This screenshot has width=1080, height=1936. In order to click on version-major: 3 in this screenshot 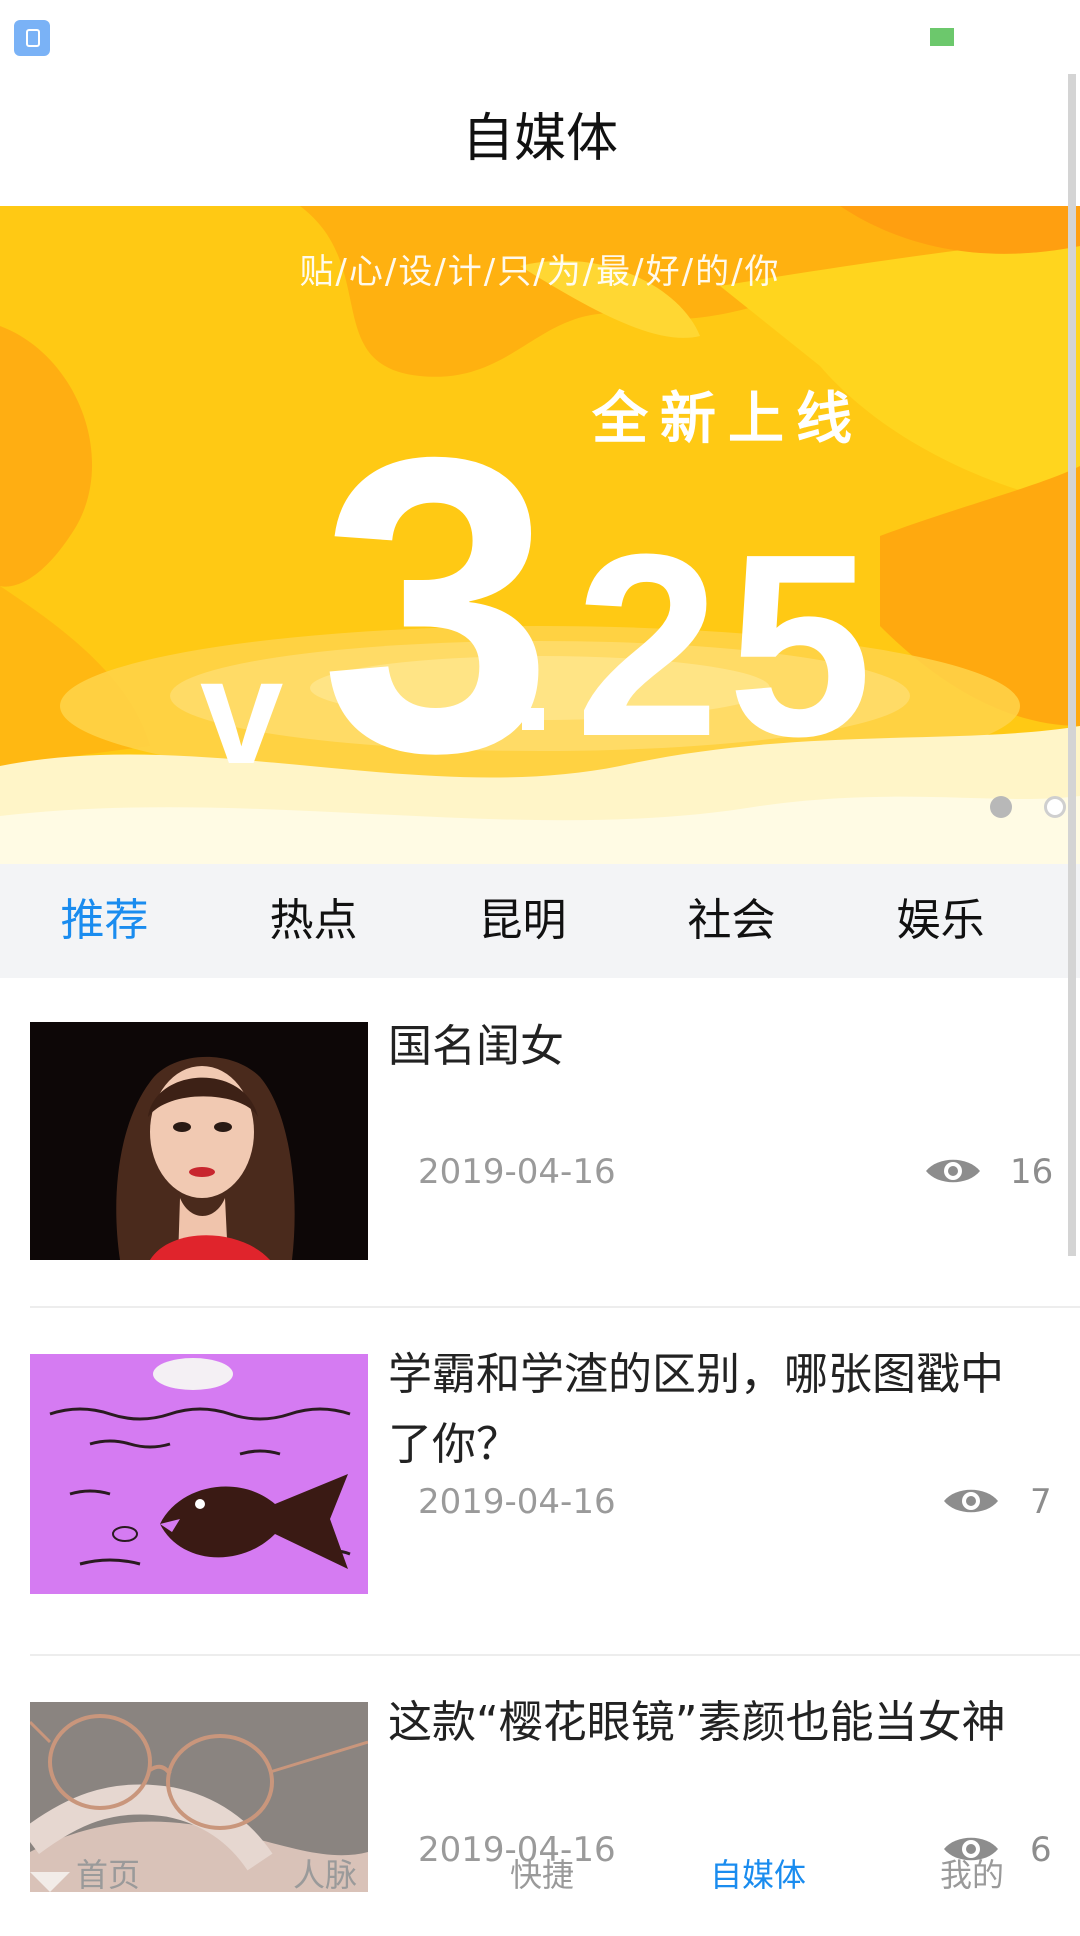, I will do `click(437, 605)`.